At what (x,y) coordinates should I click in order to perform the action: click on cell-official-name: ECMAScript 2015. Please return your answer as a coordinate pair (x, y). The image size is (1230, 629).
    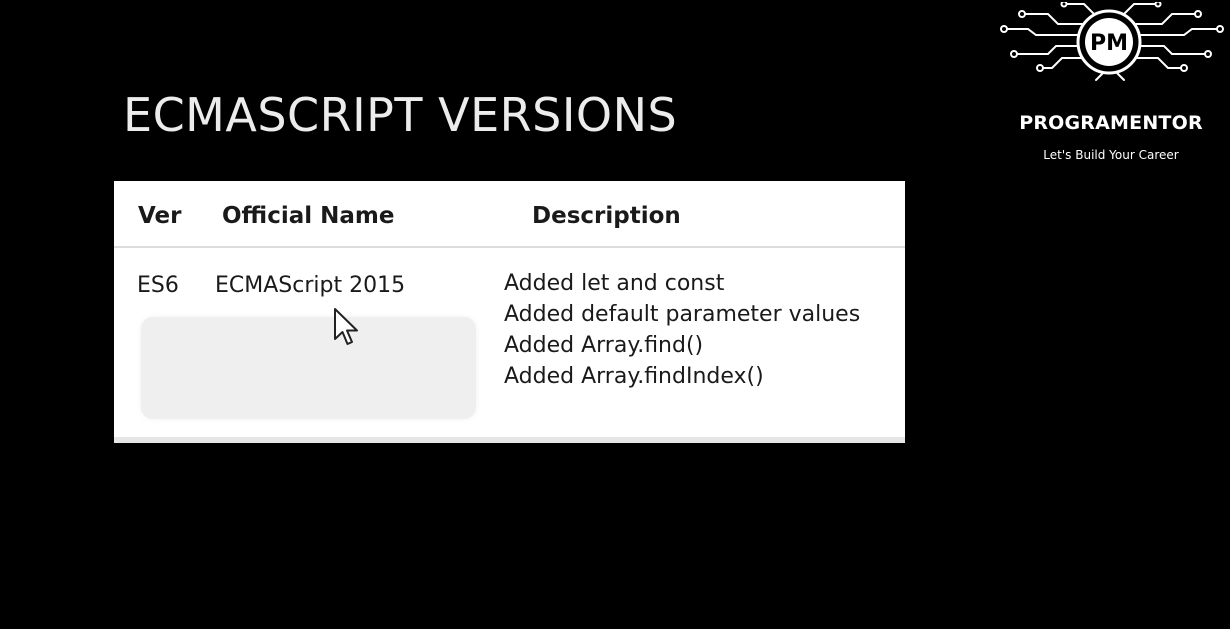
    Looking at the image, I should click on (310, 285).